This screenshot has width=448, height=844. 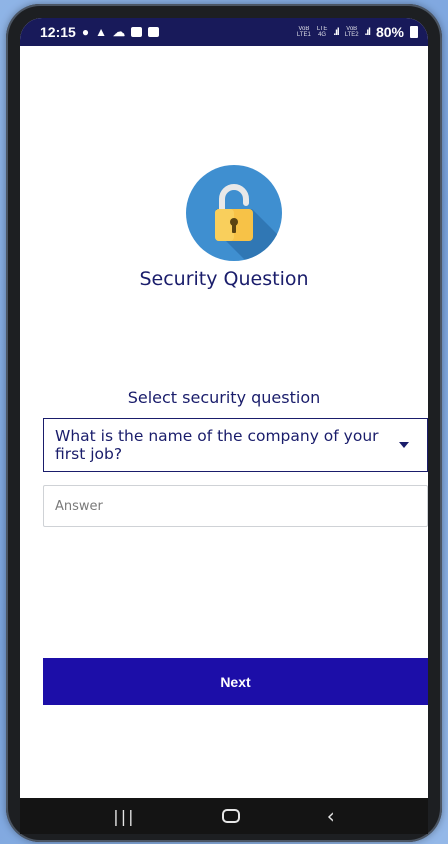 I want to click on chat-icon: ●, so click(x=85, y=32).